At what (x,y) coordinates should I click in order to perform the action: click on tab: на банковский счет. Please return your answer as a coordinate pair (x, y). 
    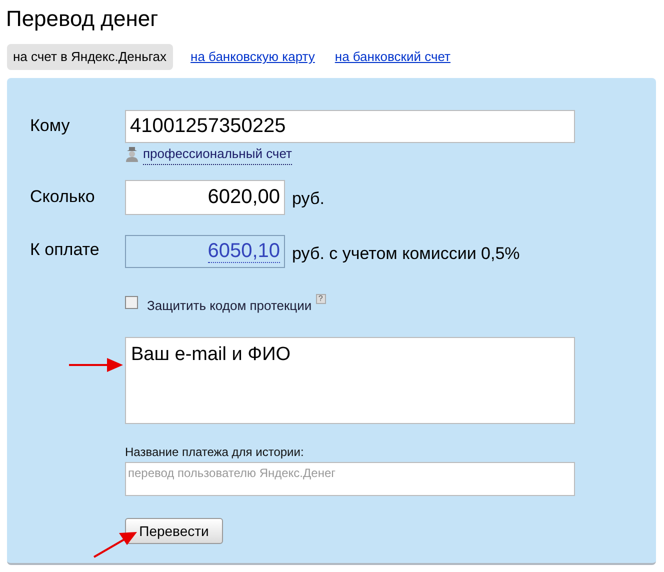
    Looking at the image, I should click on (392, 57).